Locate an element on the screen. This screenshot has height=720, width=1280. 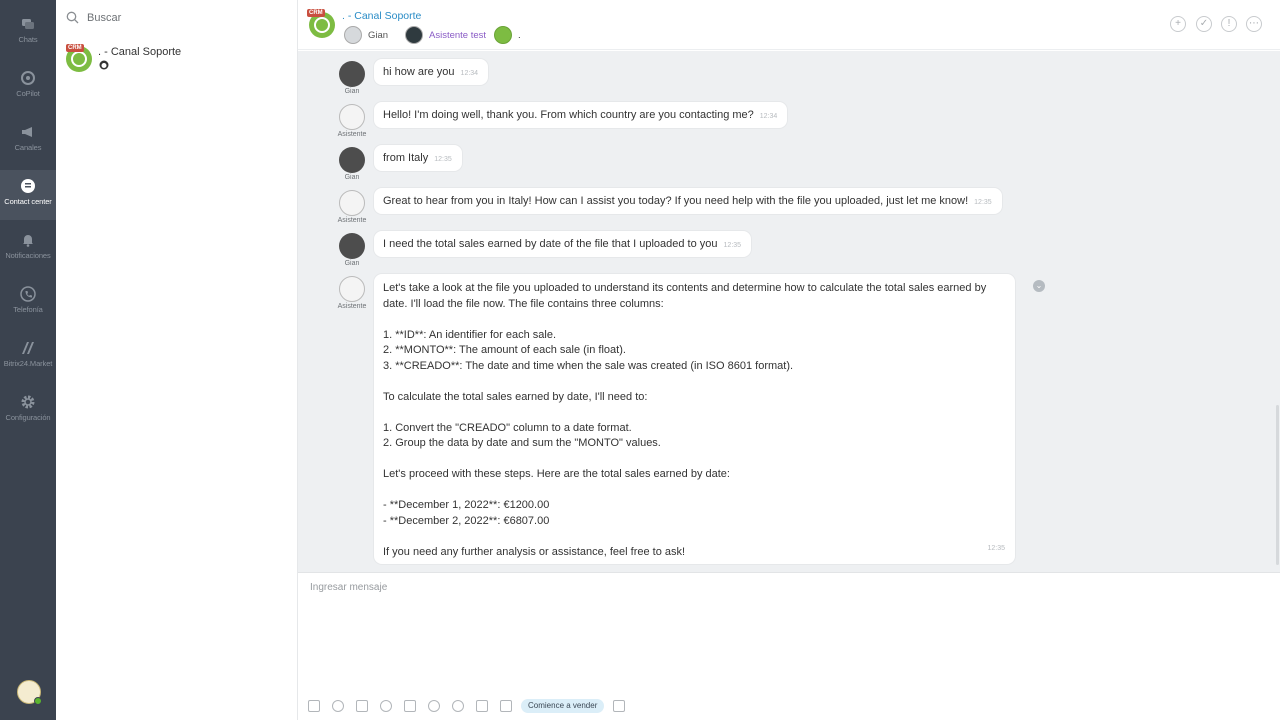
nav-configuracion: Configuración is located at coordinates (28, 411).